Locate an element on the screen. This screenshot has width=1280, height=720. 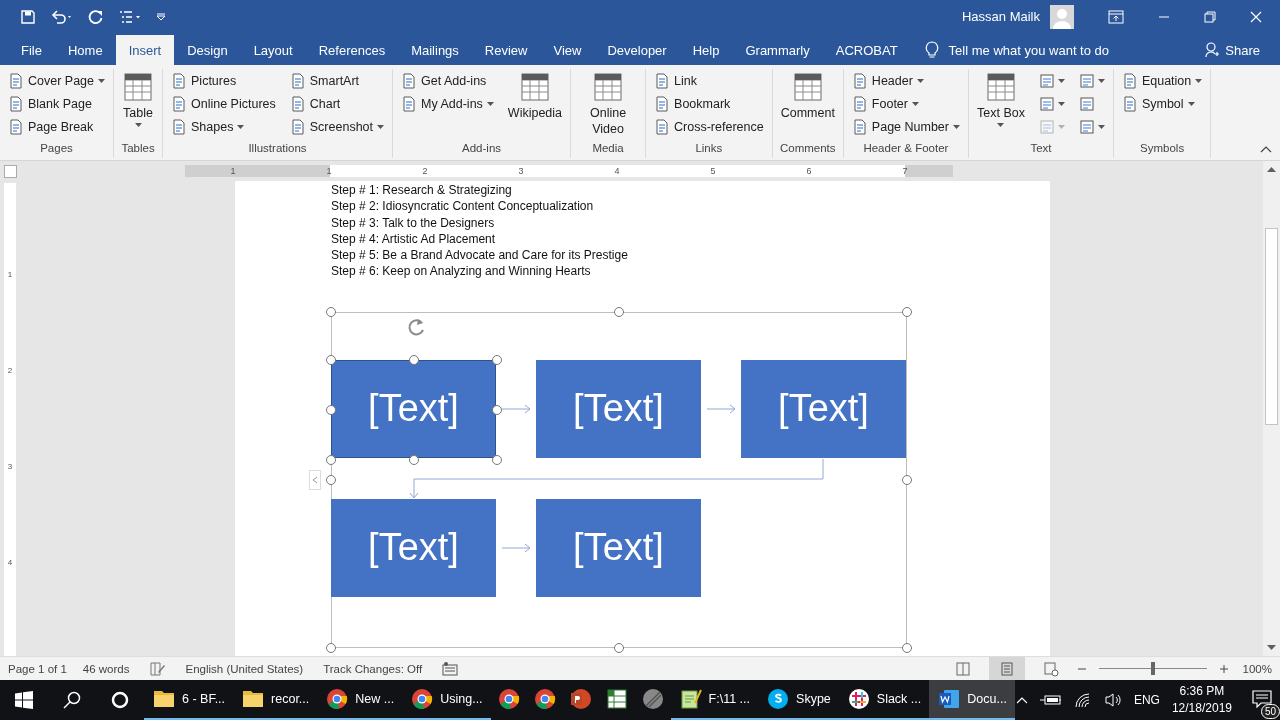
macro-icon is located at coordinates (450, 668).